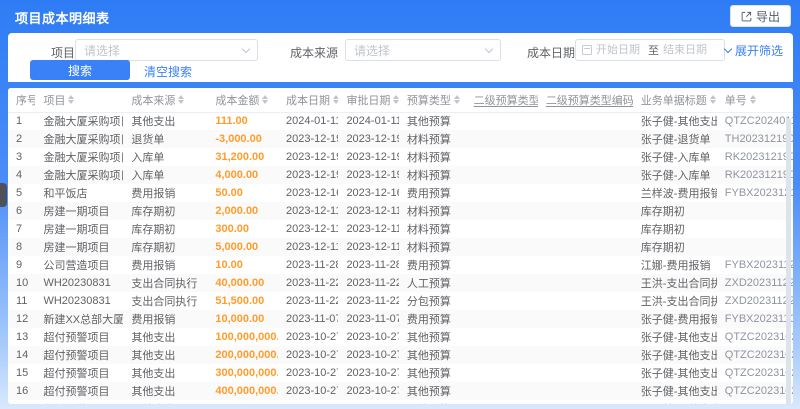 The width and height of the screenshot is (800, 409). I want to click on column-header-project: 项目, so click(79, 100).